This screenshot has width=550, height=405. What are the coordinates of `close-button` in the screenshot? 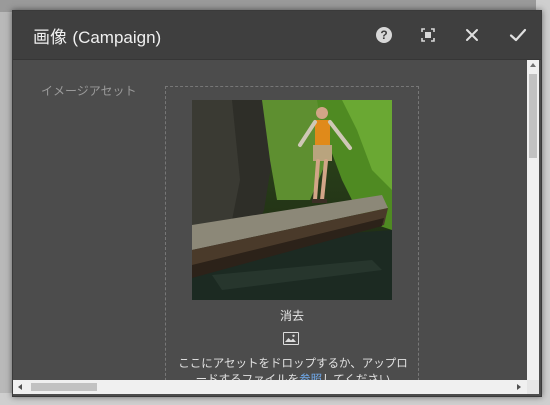 It's located at (472, 35).